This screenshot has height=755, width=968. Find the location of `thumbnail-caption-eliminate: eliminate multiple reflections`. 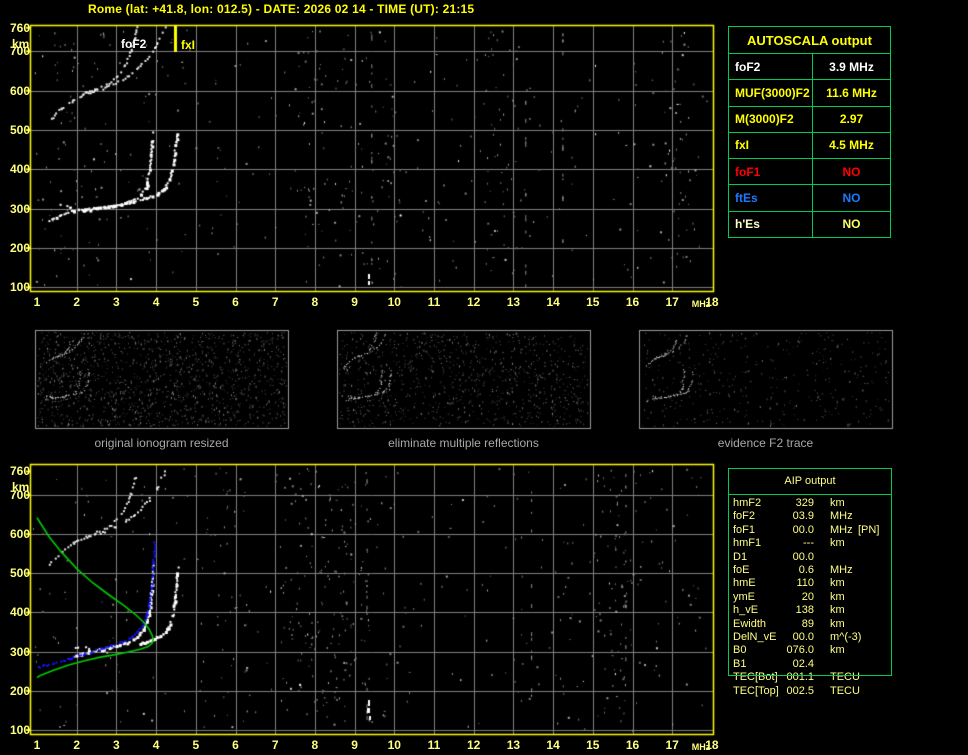

thumbnail-caption-eliminate: eliminate multiple reflections is located at coordinates (463, 443).